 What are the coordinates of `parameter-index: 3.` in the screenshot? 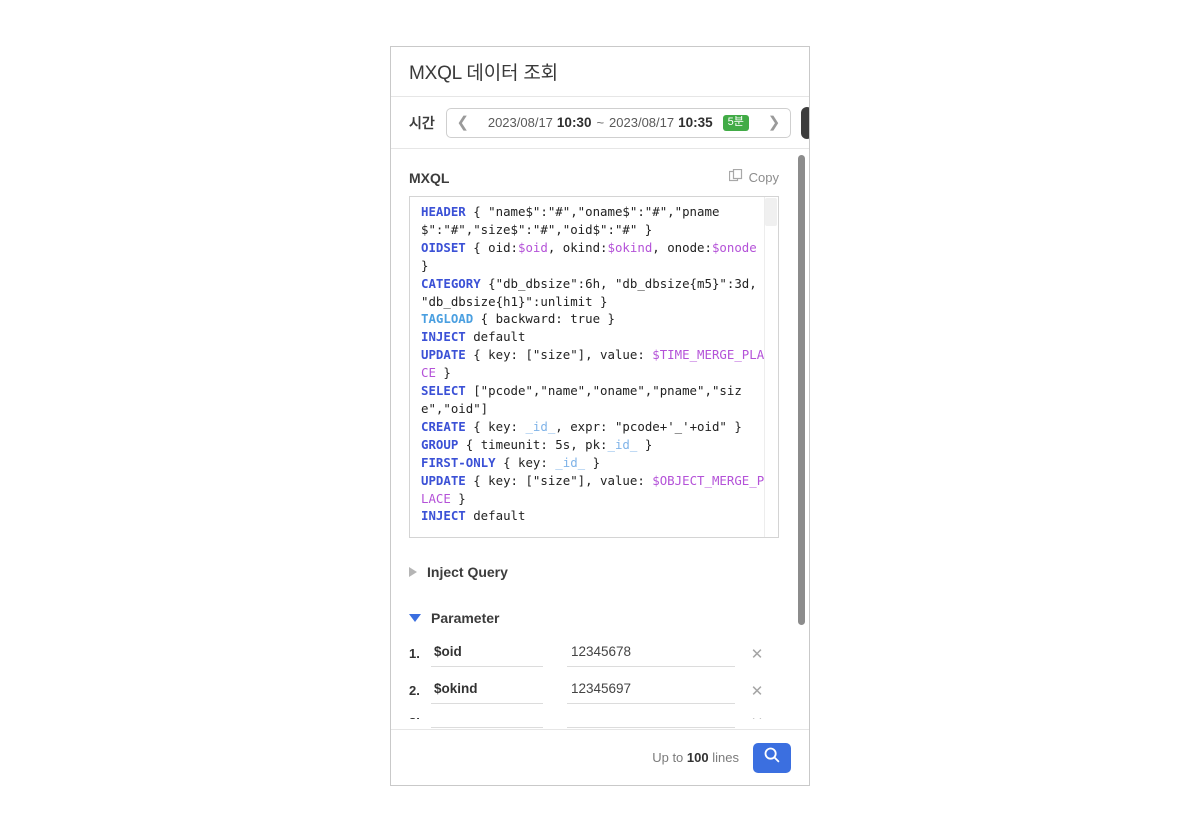 It's located at (420, 723).